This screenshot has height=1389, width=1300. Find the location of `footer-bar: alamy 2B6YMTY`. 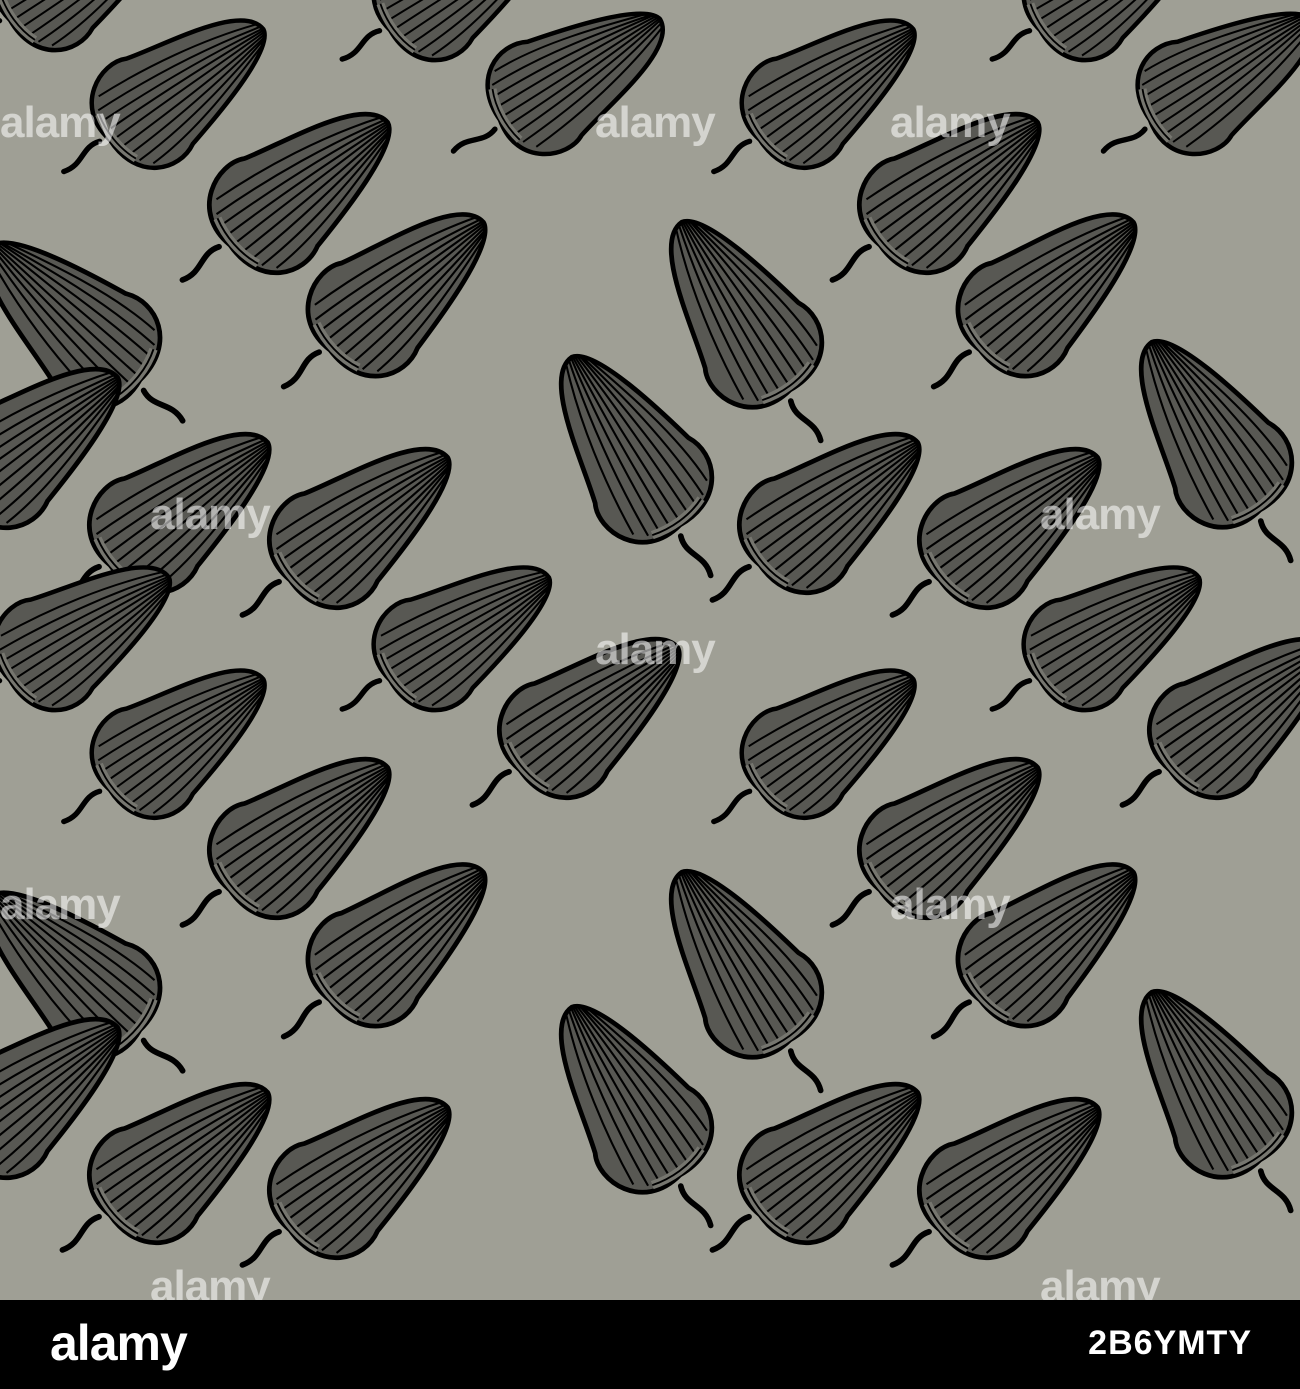

footer-bar: alamy 2B6YMTY is located at coordinates (650, 1344).